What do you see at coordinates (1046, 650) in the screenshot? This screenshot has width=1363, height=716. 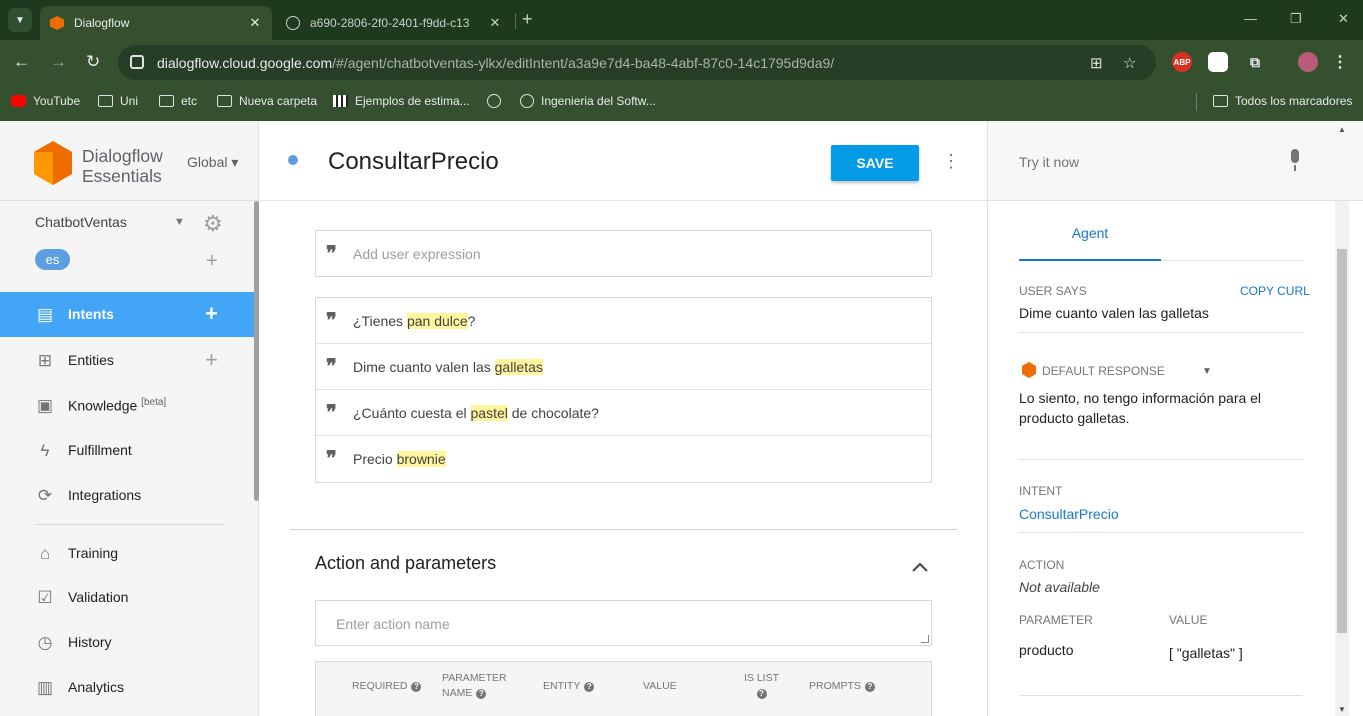 I see `parameter-name: producto` at bounding box center [1046, 650].